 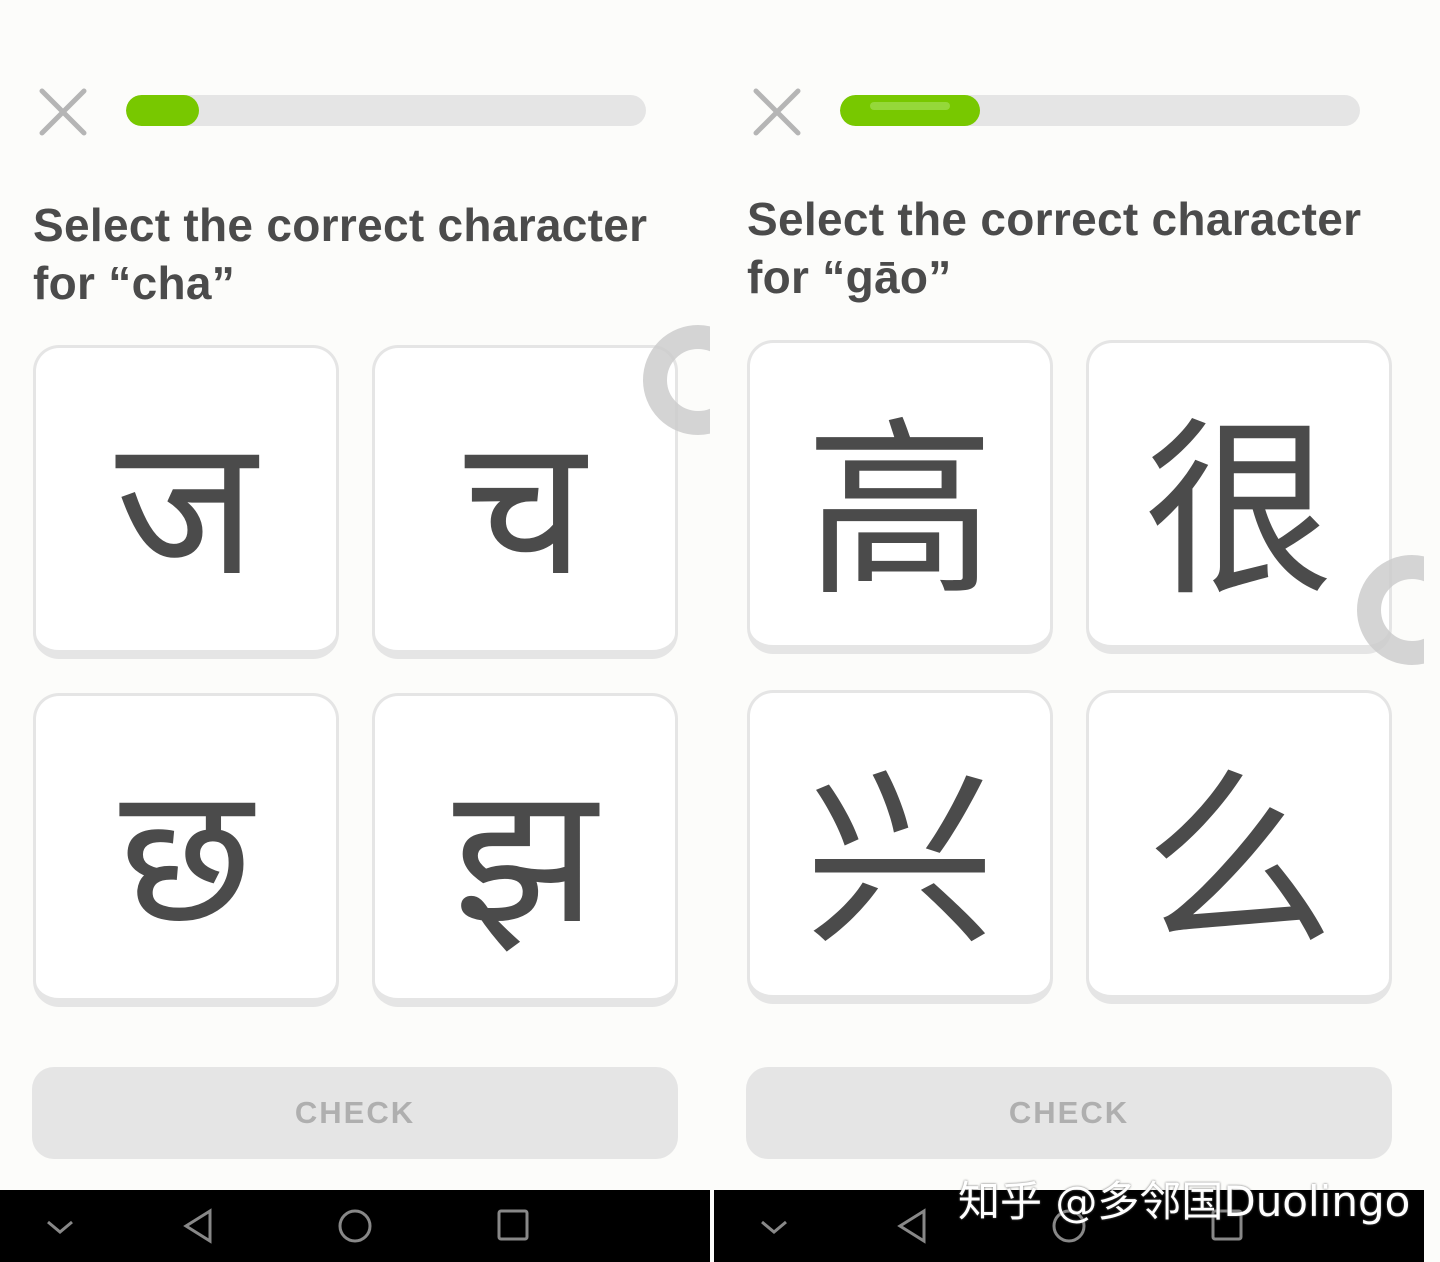 What do you see at coordinates (525, 850) in the screenshot?
I see `option-card: झ` at bounding box center [525, 850].